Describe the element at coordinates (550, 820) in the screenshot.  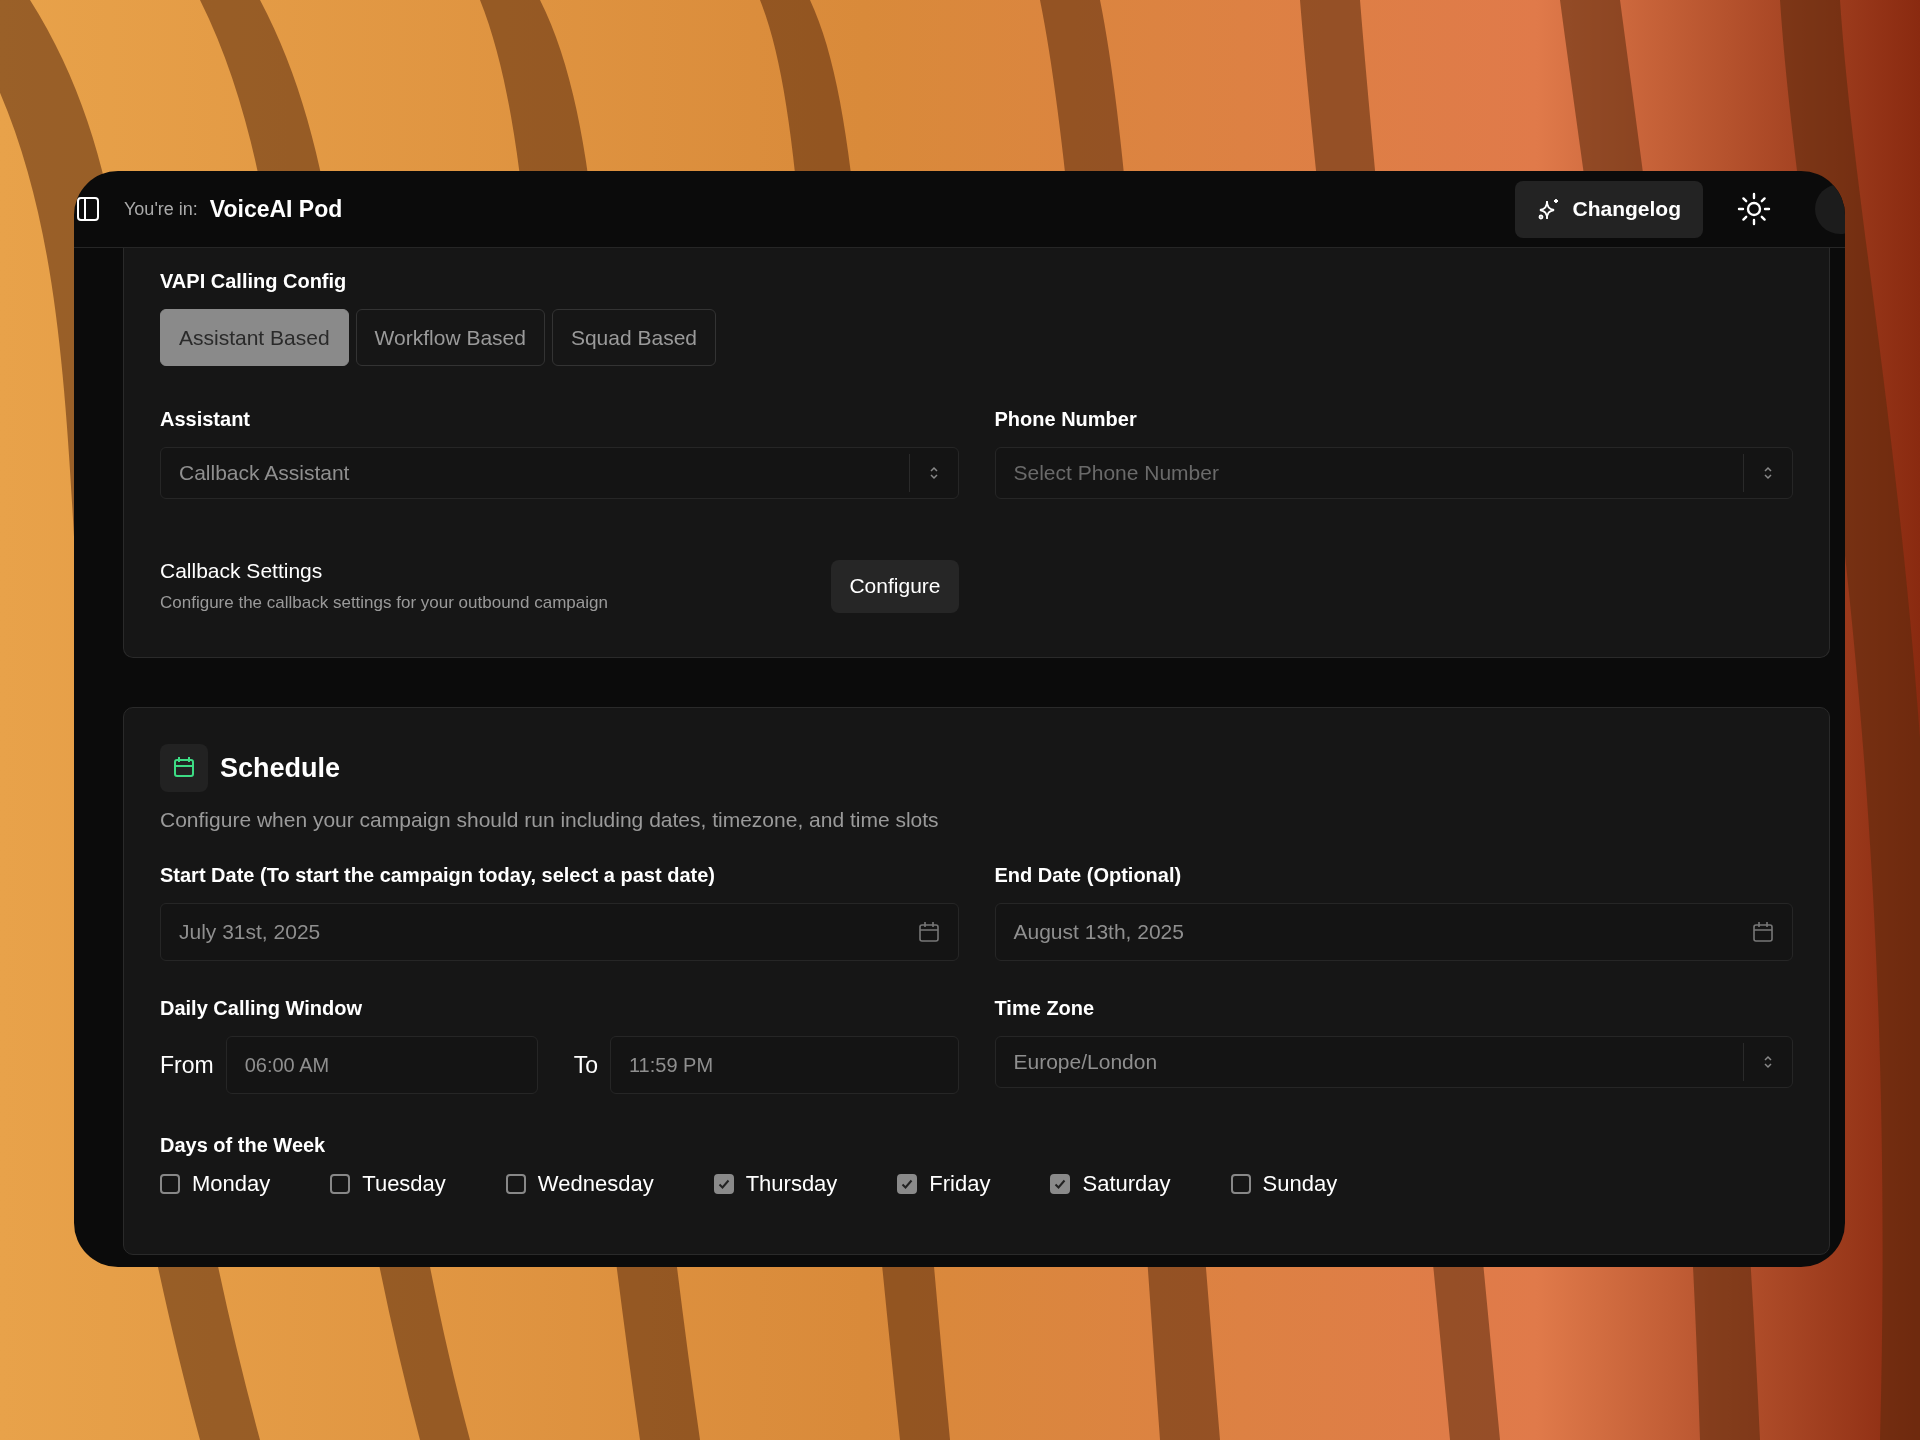
I see `section-description: Configure when your campaign should run including dates, timezone, and time slots` at that location.